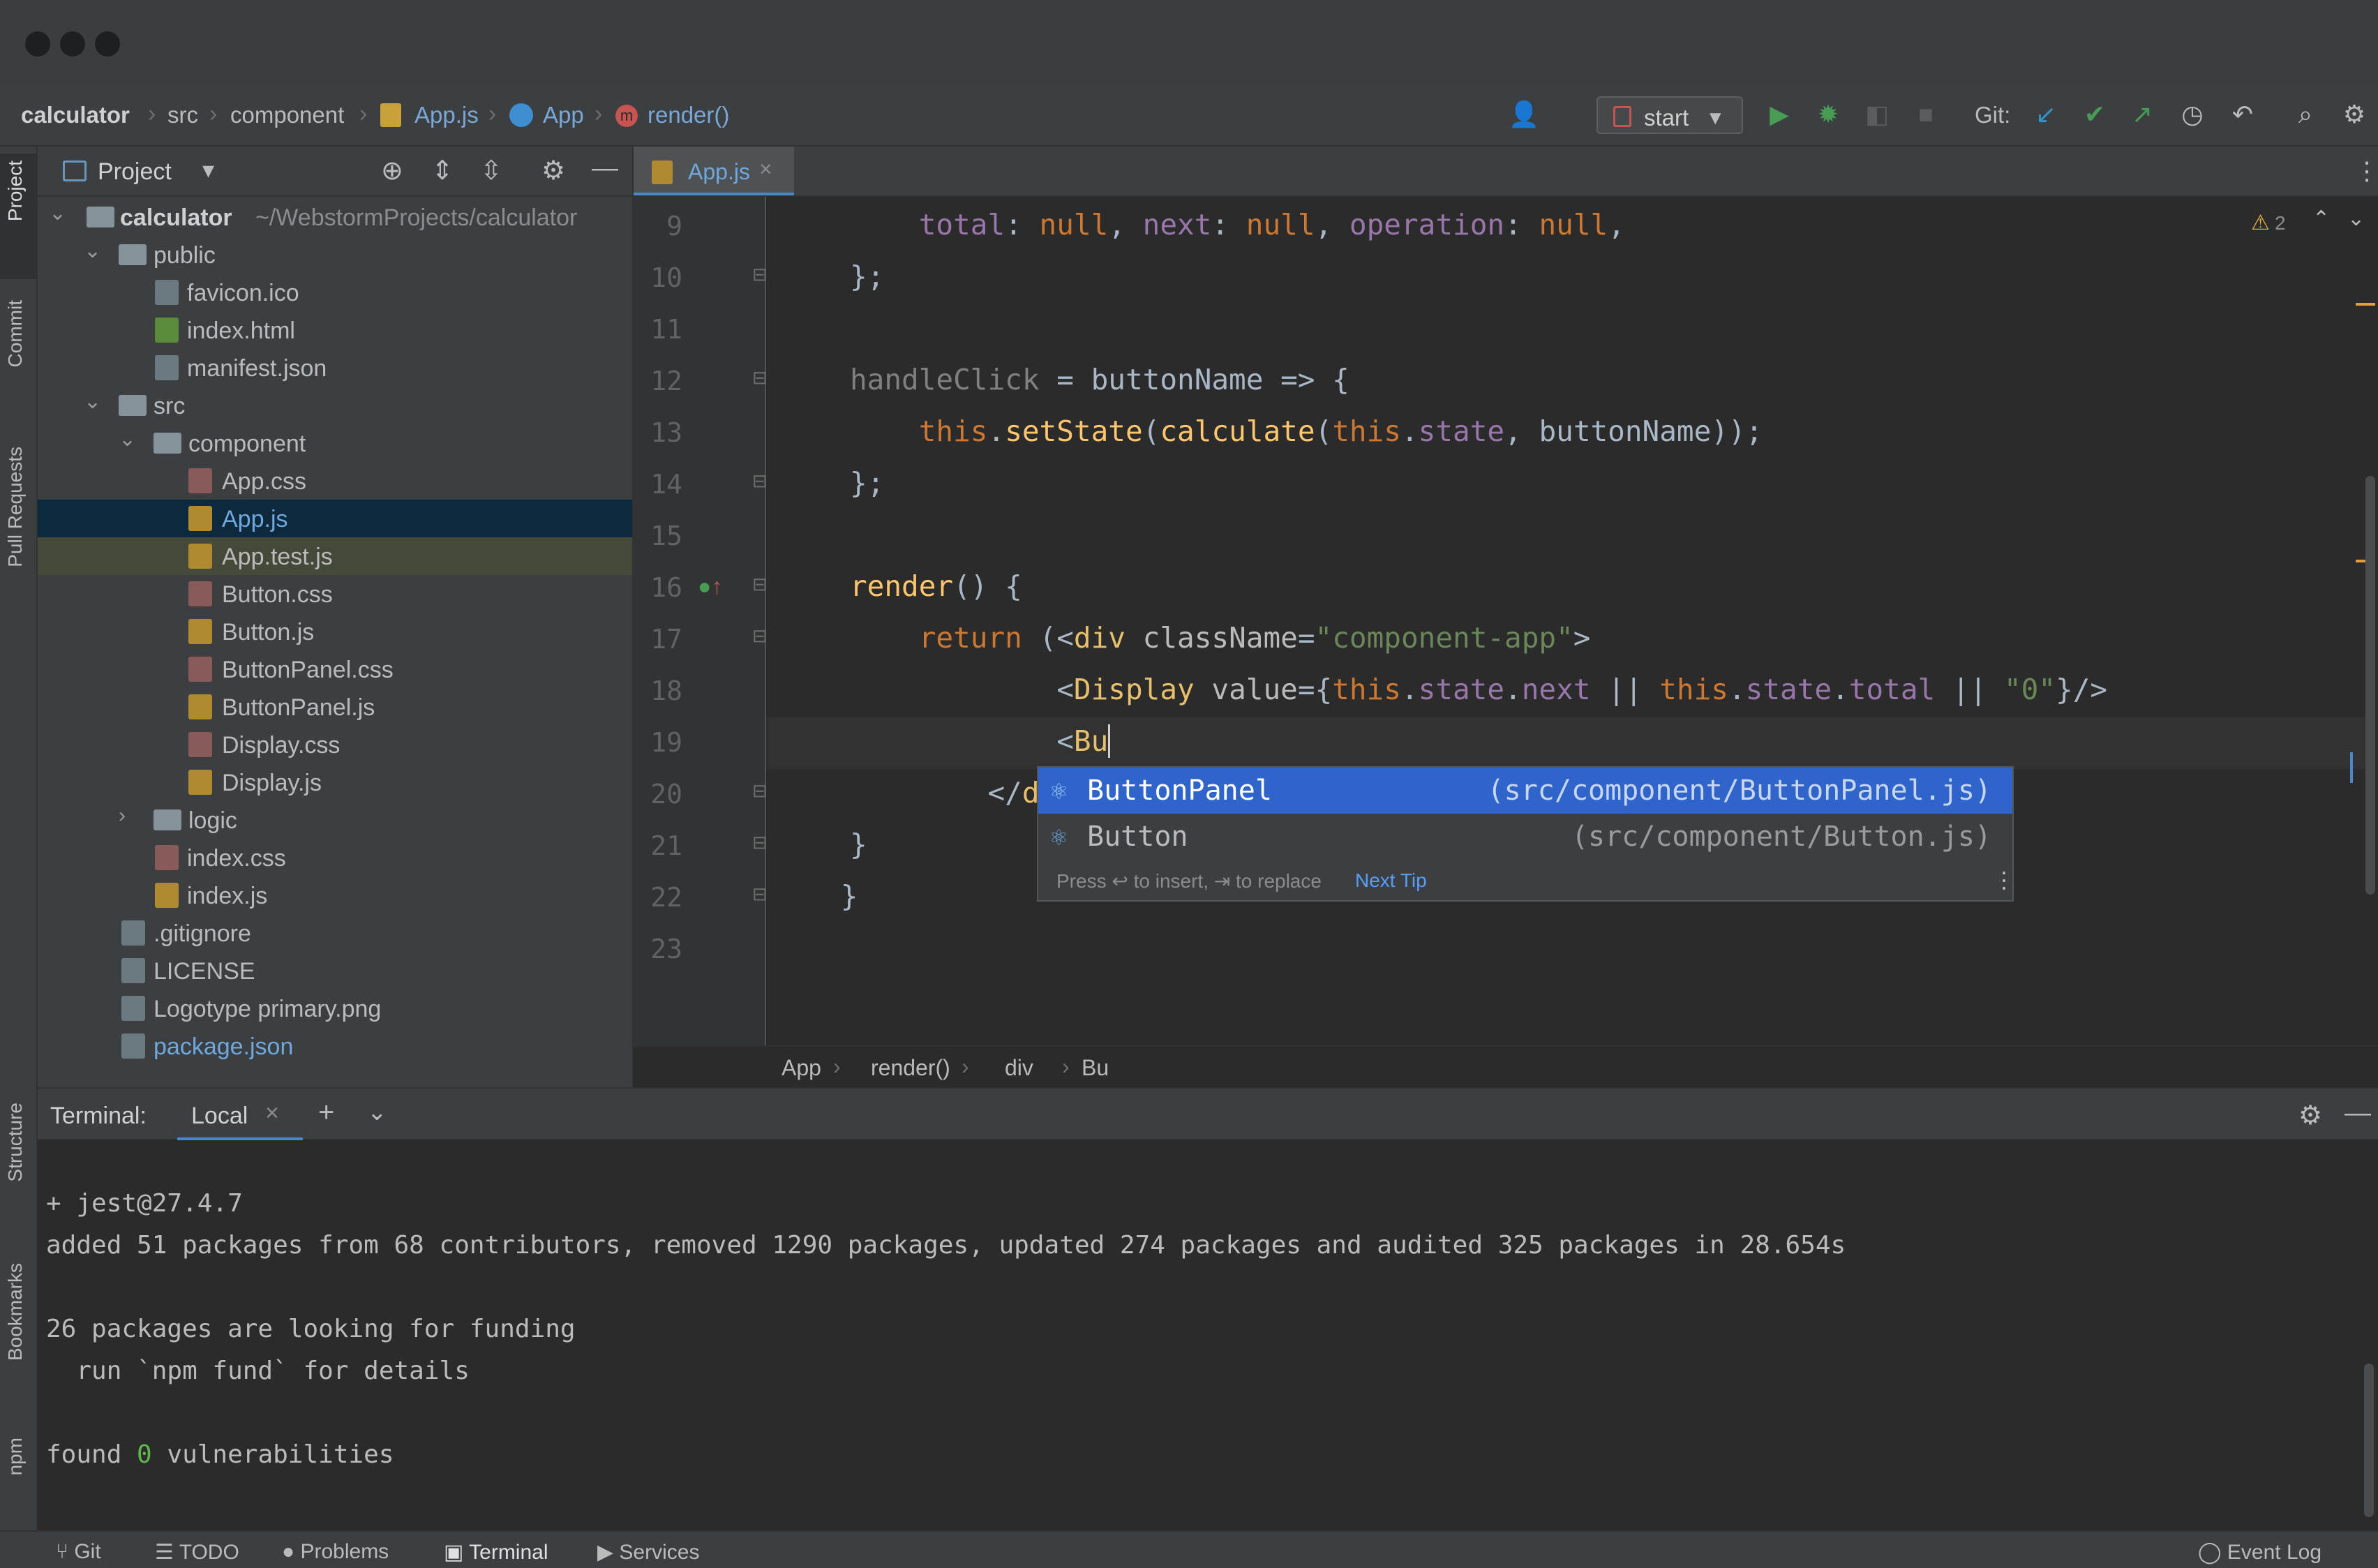  I want to click on next-highlight-icon: ⌄, so click(2356, 219).